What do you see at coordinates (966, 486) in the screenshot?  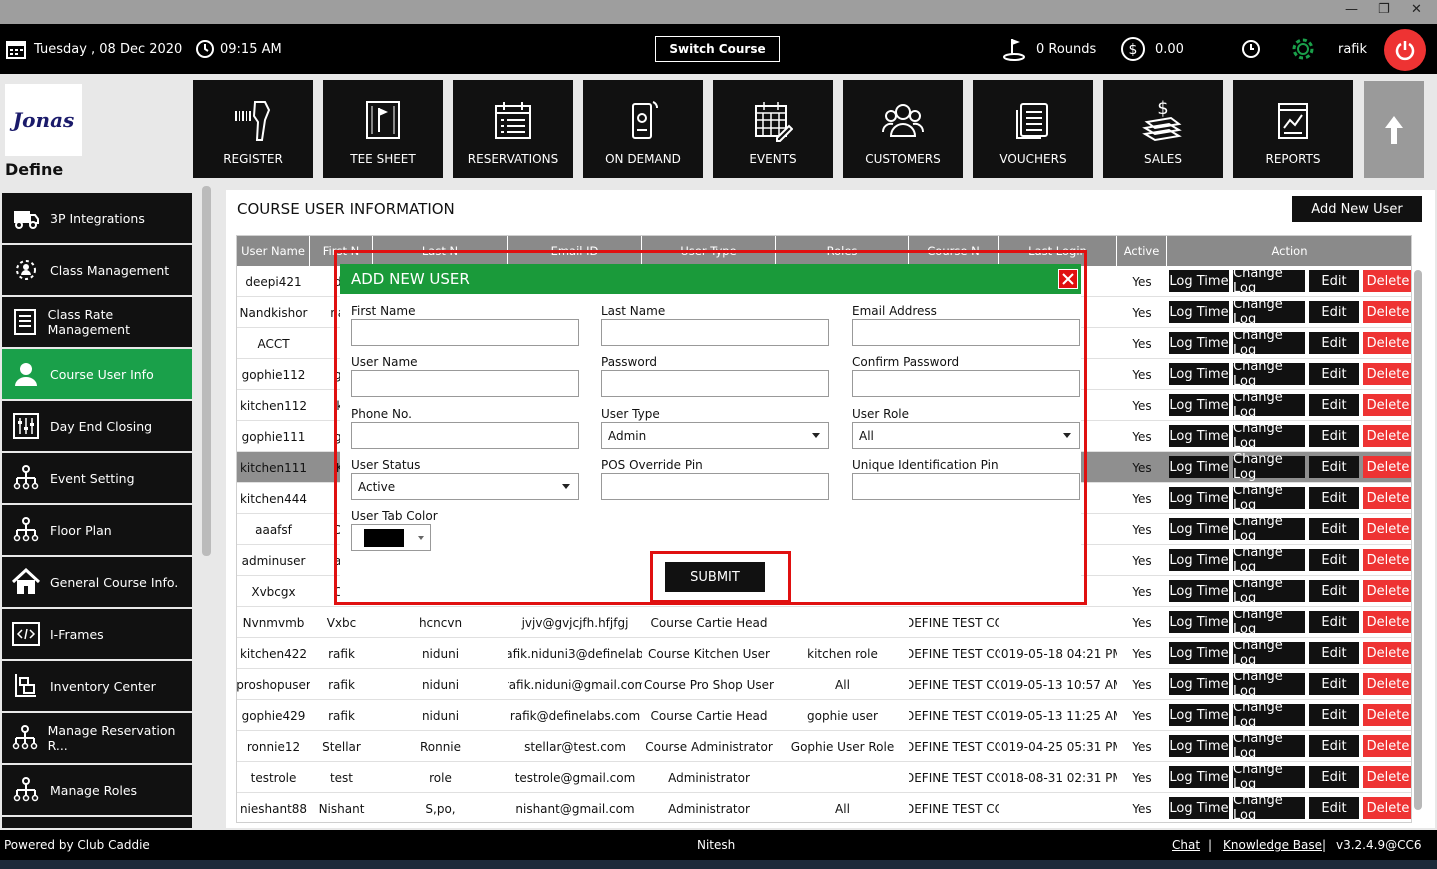 I see `uid-pin-input` at bounding box center [966, 486].